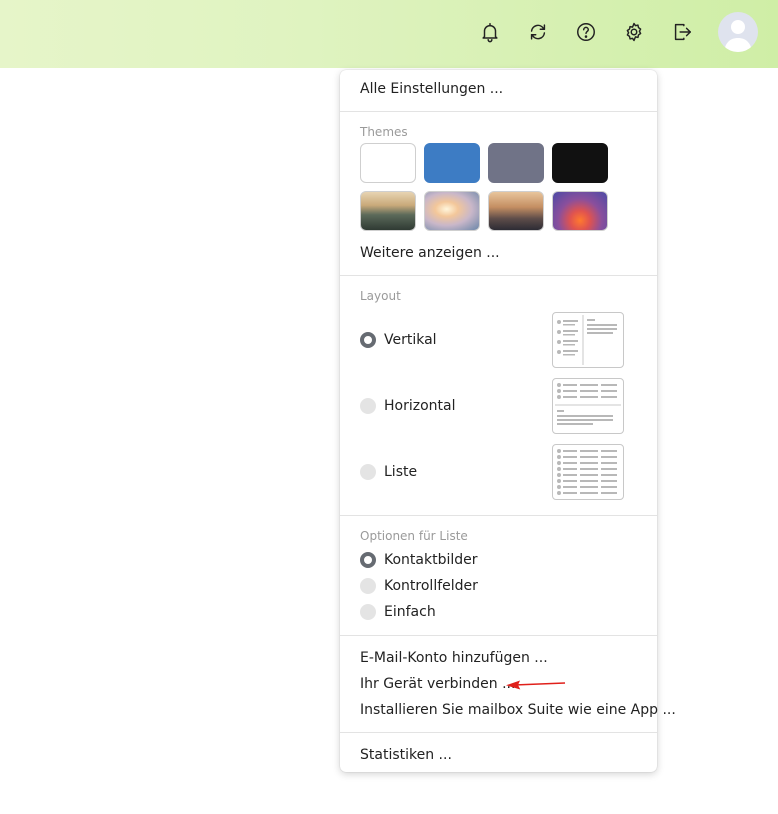 This screenshot has width=778, height=814. Describe the element at coordinates (538, 32) in the screenshot. I see `sync-icon` at that location.